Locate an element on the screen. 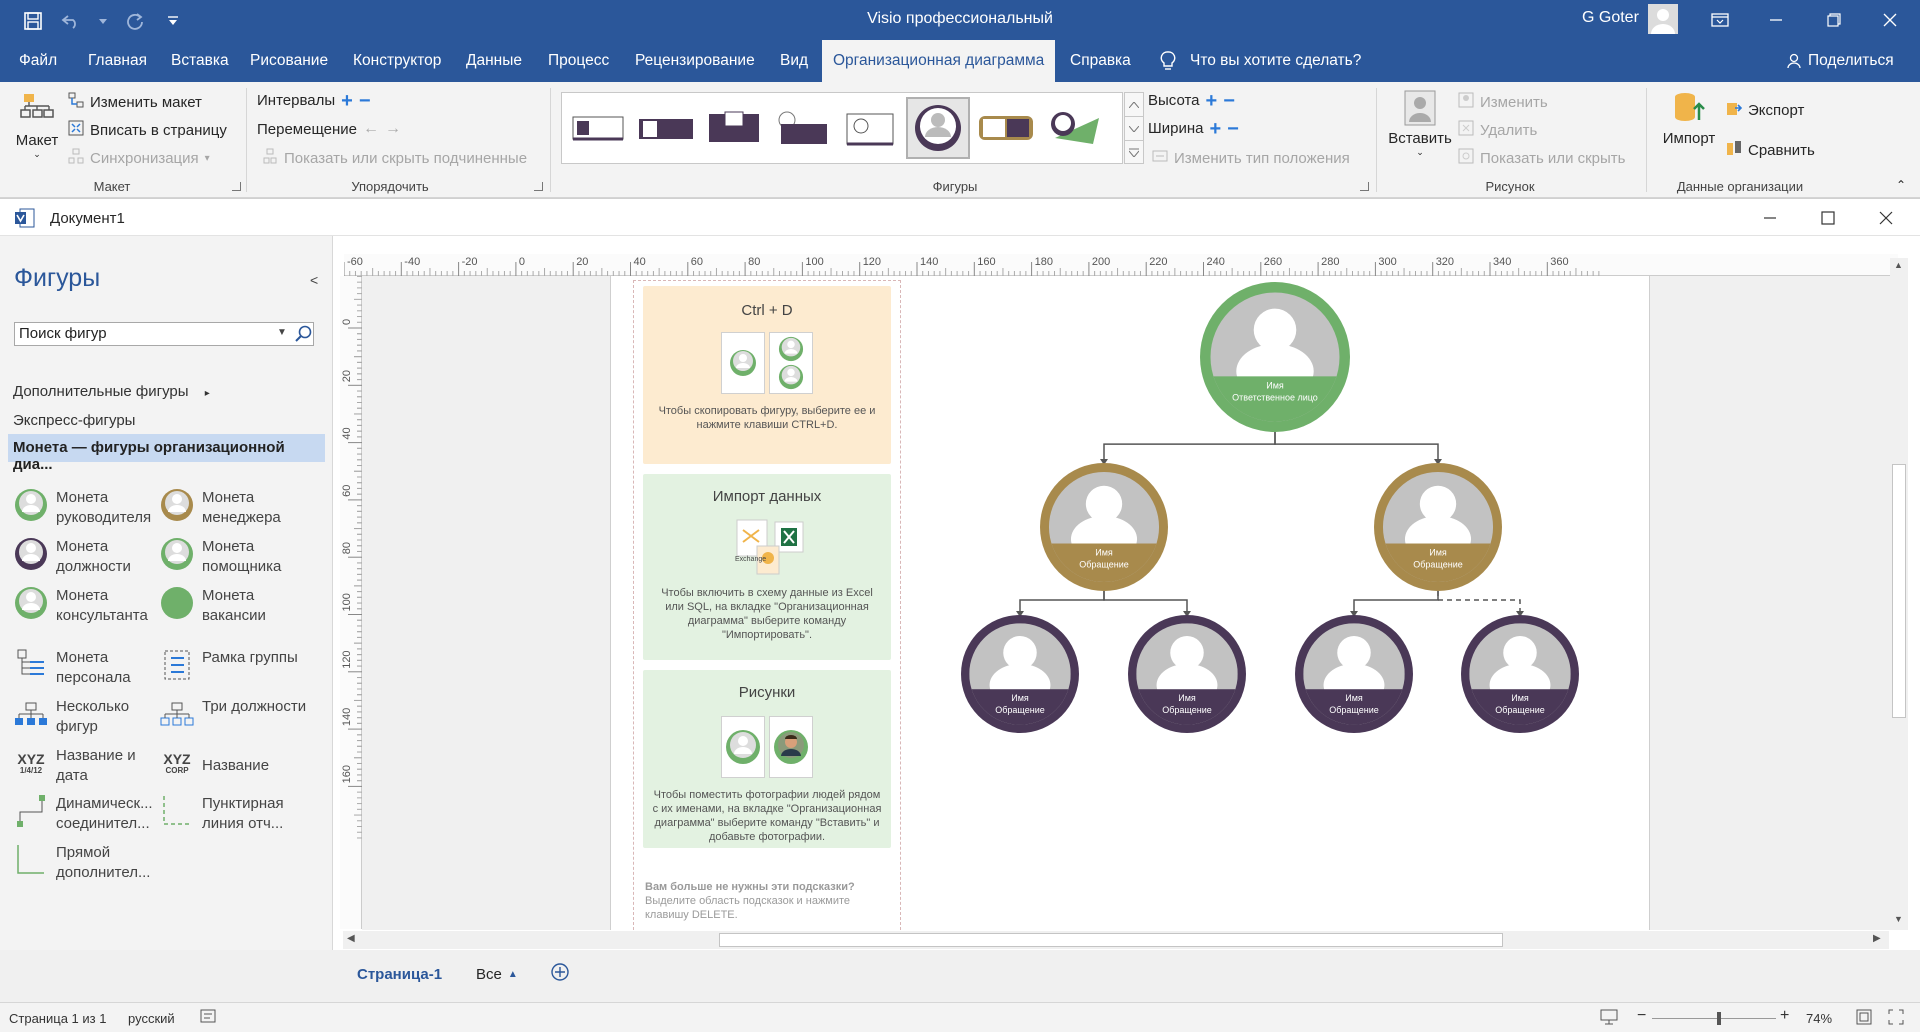 The height and width of the screenshot is (1032, 1920). user-avatar is located at coordinates (1663, 19).